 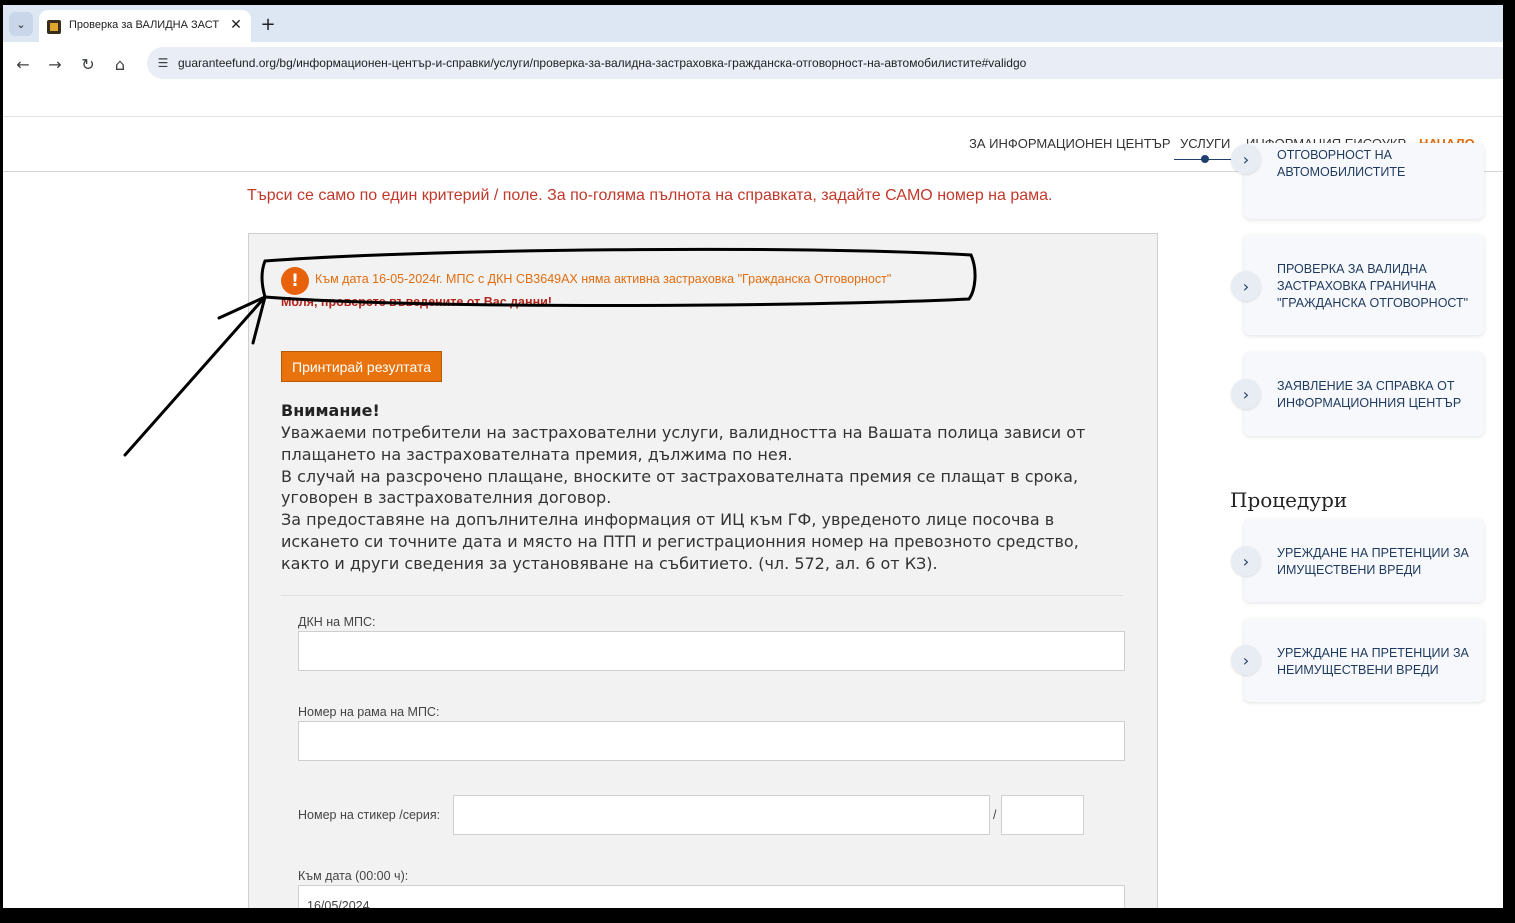 I want to click on sticker-number-input, so click(x=721, y=815).